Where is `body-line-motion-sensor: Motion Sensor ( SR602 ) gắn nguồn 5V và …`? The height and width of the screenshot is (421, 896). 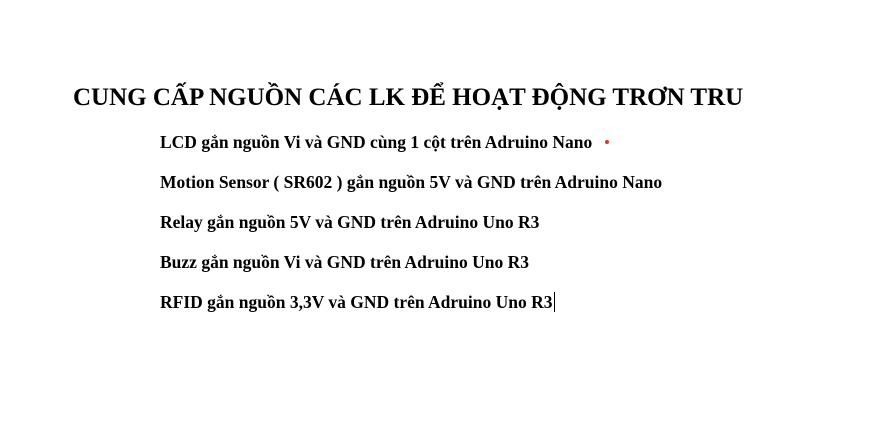
body-line-motion-sensor: Motion Sensor ( SR602 ) gắn nguồn 5V và … is located at coordinates (411, 190).